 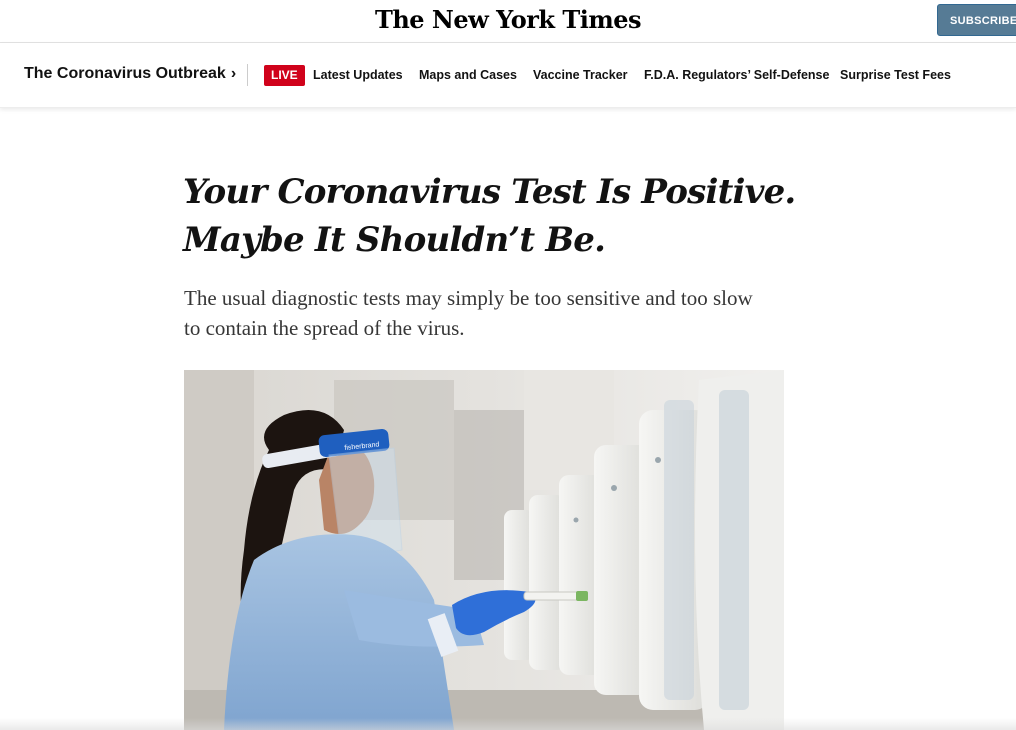 I want to click on chevron-right-icon: ›, so click(x=233, y=73).